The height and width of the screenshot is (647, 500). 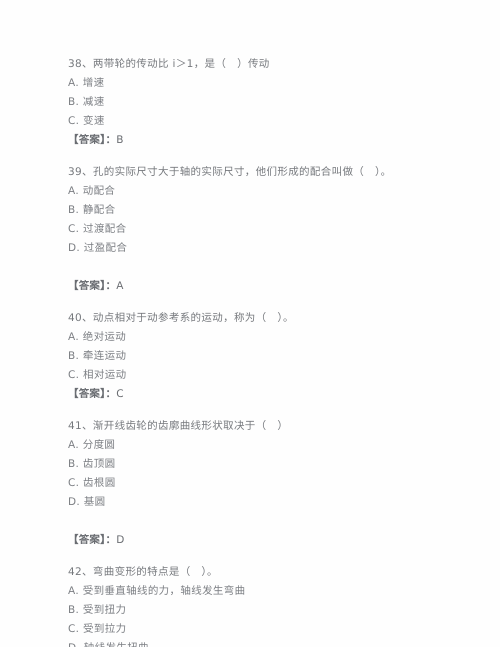 What do you see at coordinates (273, 610) in the screenshot?
I see `question-option: B. 受到扭力` at bounding box center [273, 610].